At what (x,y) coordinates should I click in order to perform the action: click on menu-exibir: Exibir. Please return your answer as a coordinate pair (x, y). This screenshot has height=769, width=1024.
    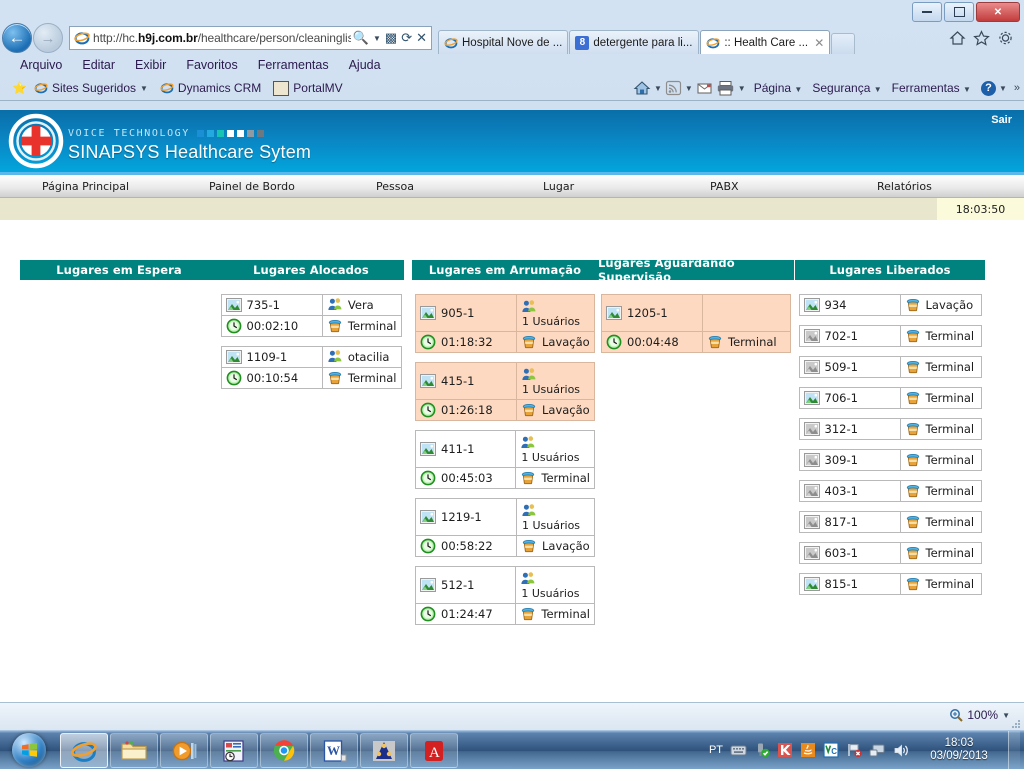
    Looking at the image, I should click on (150, 65).